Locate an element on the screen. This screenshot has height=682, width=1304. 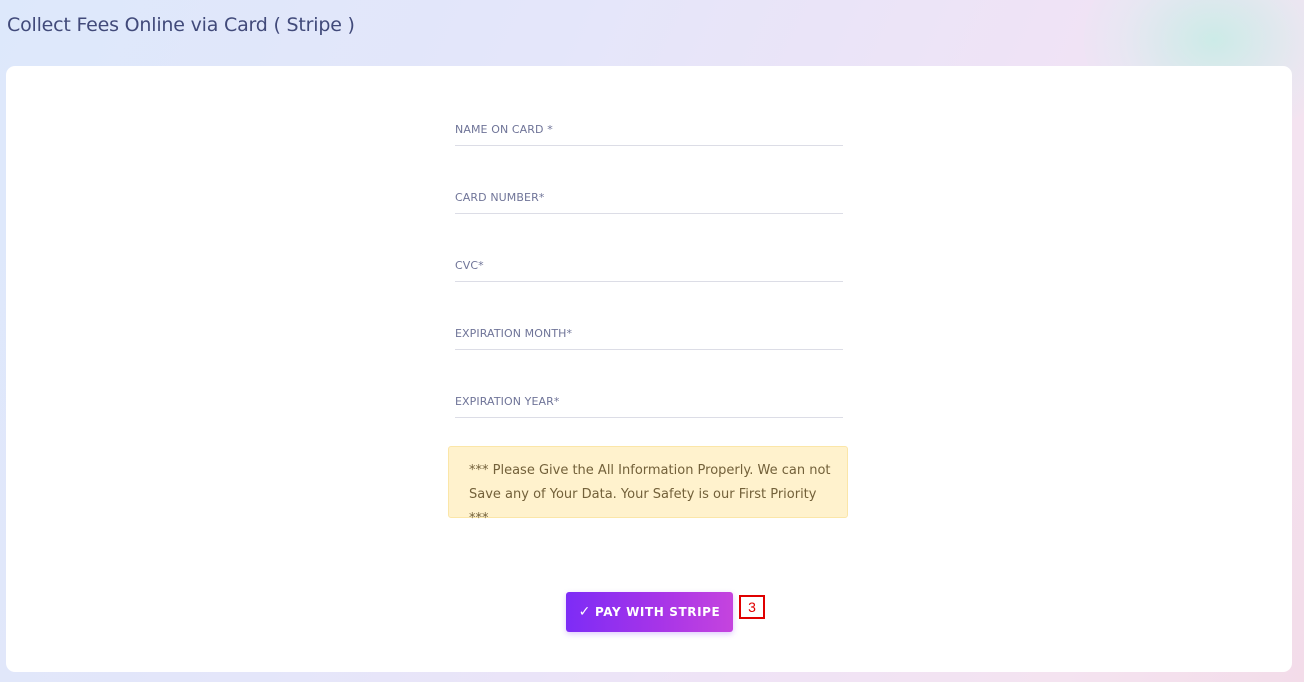
page-title: Collect Fees Online via Card ( Stripe ) is located at coordinates (181, 25).